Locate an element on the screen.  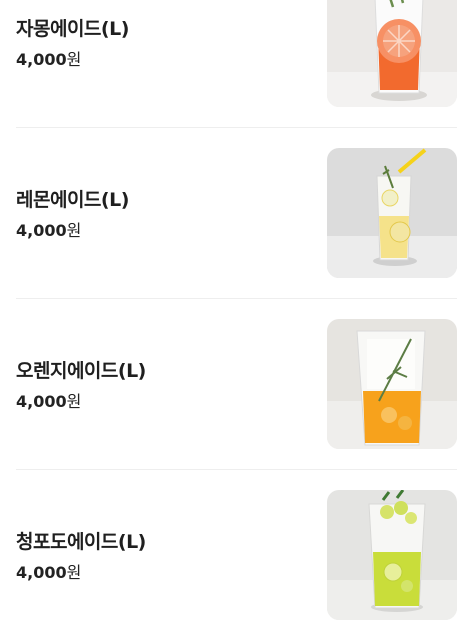
green-grape-ade-photo is located at coordinates (392, 555).